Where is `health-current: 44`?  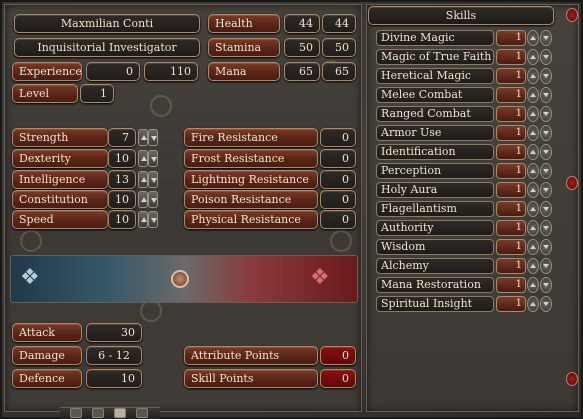
health-current: 44 is located at coordinates (302, 23).